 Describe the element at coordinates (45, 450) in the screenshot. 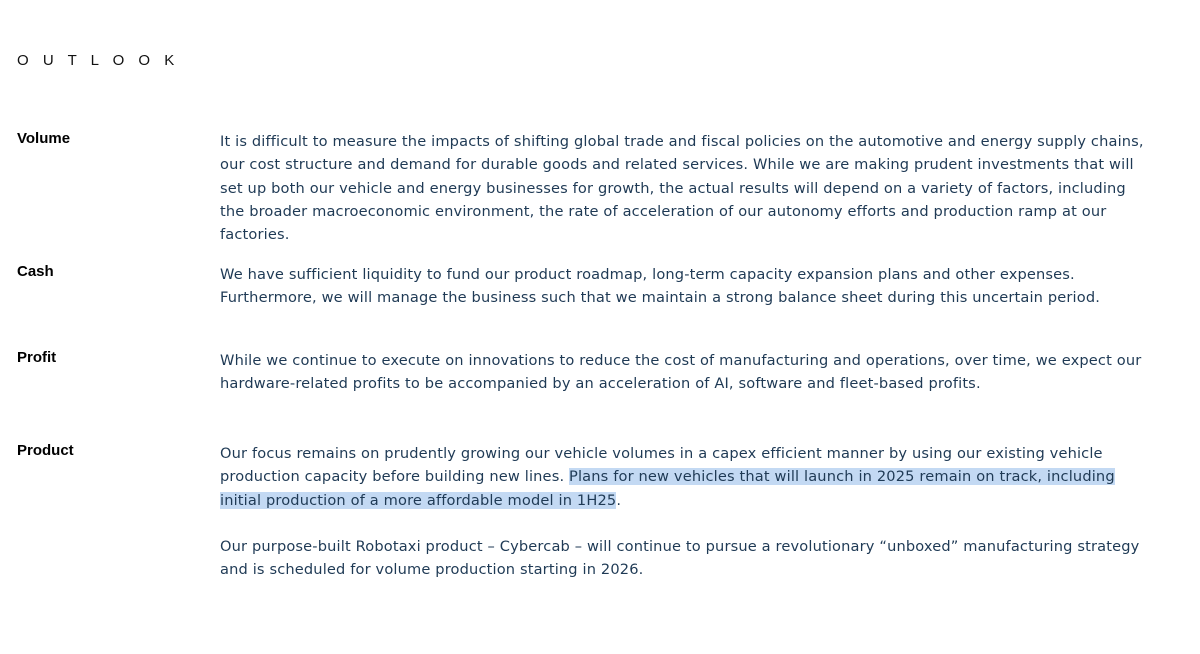

I see `product-label: Product` at that location.